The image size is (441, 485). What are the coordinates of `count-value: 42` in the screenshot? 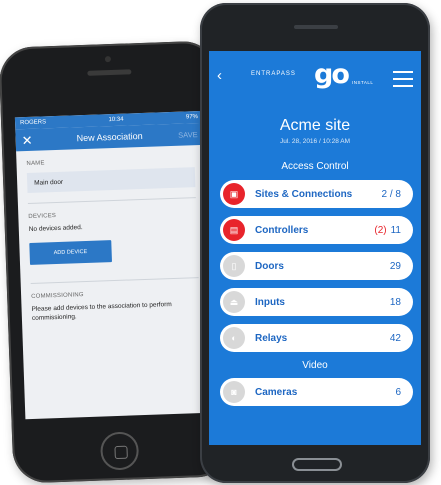 It's located at (395, 338).